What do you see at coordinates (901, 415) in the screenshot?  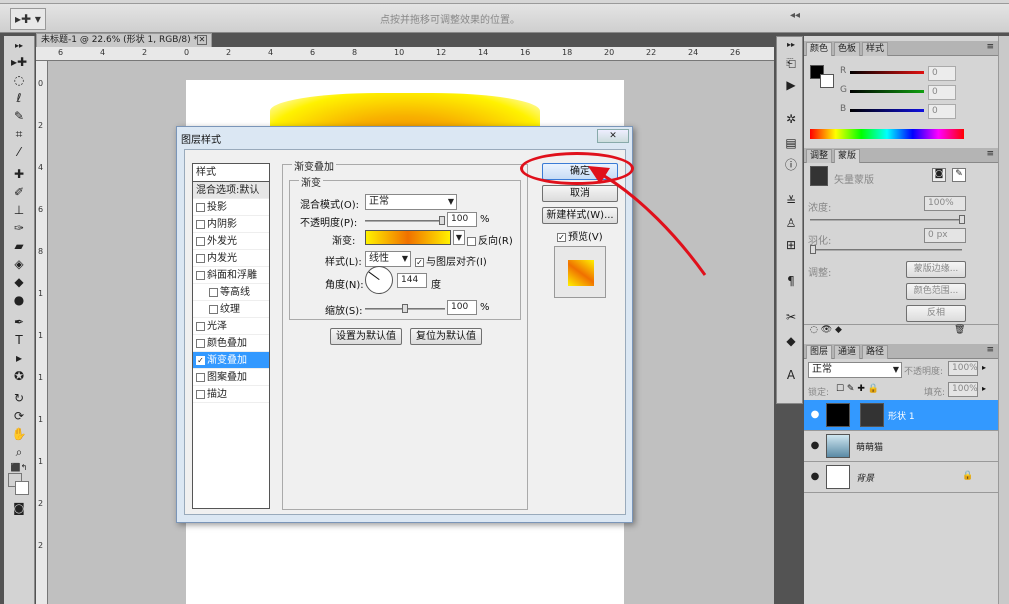 I see `layer-row: ● 形状 1` at bounding box center [901, 415].